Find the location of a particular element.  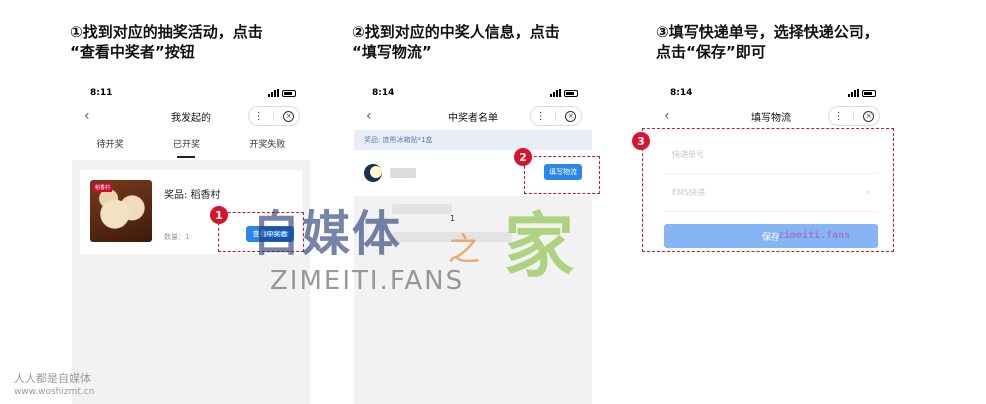

step1-title: ①找到对应的抽奖活动，点击 “查看中奖者”按钮 is located at coordinates (166, 42).